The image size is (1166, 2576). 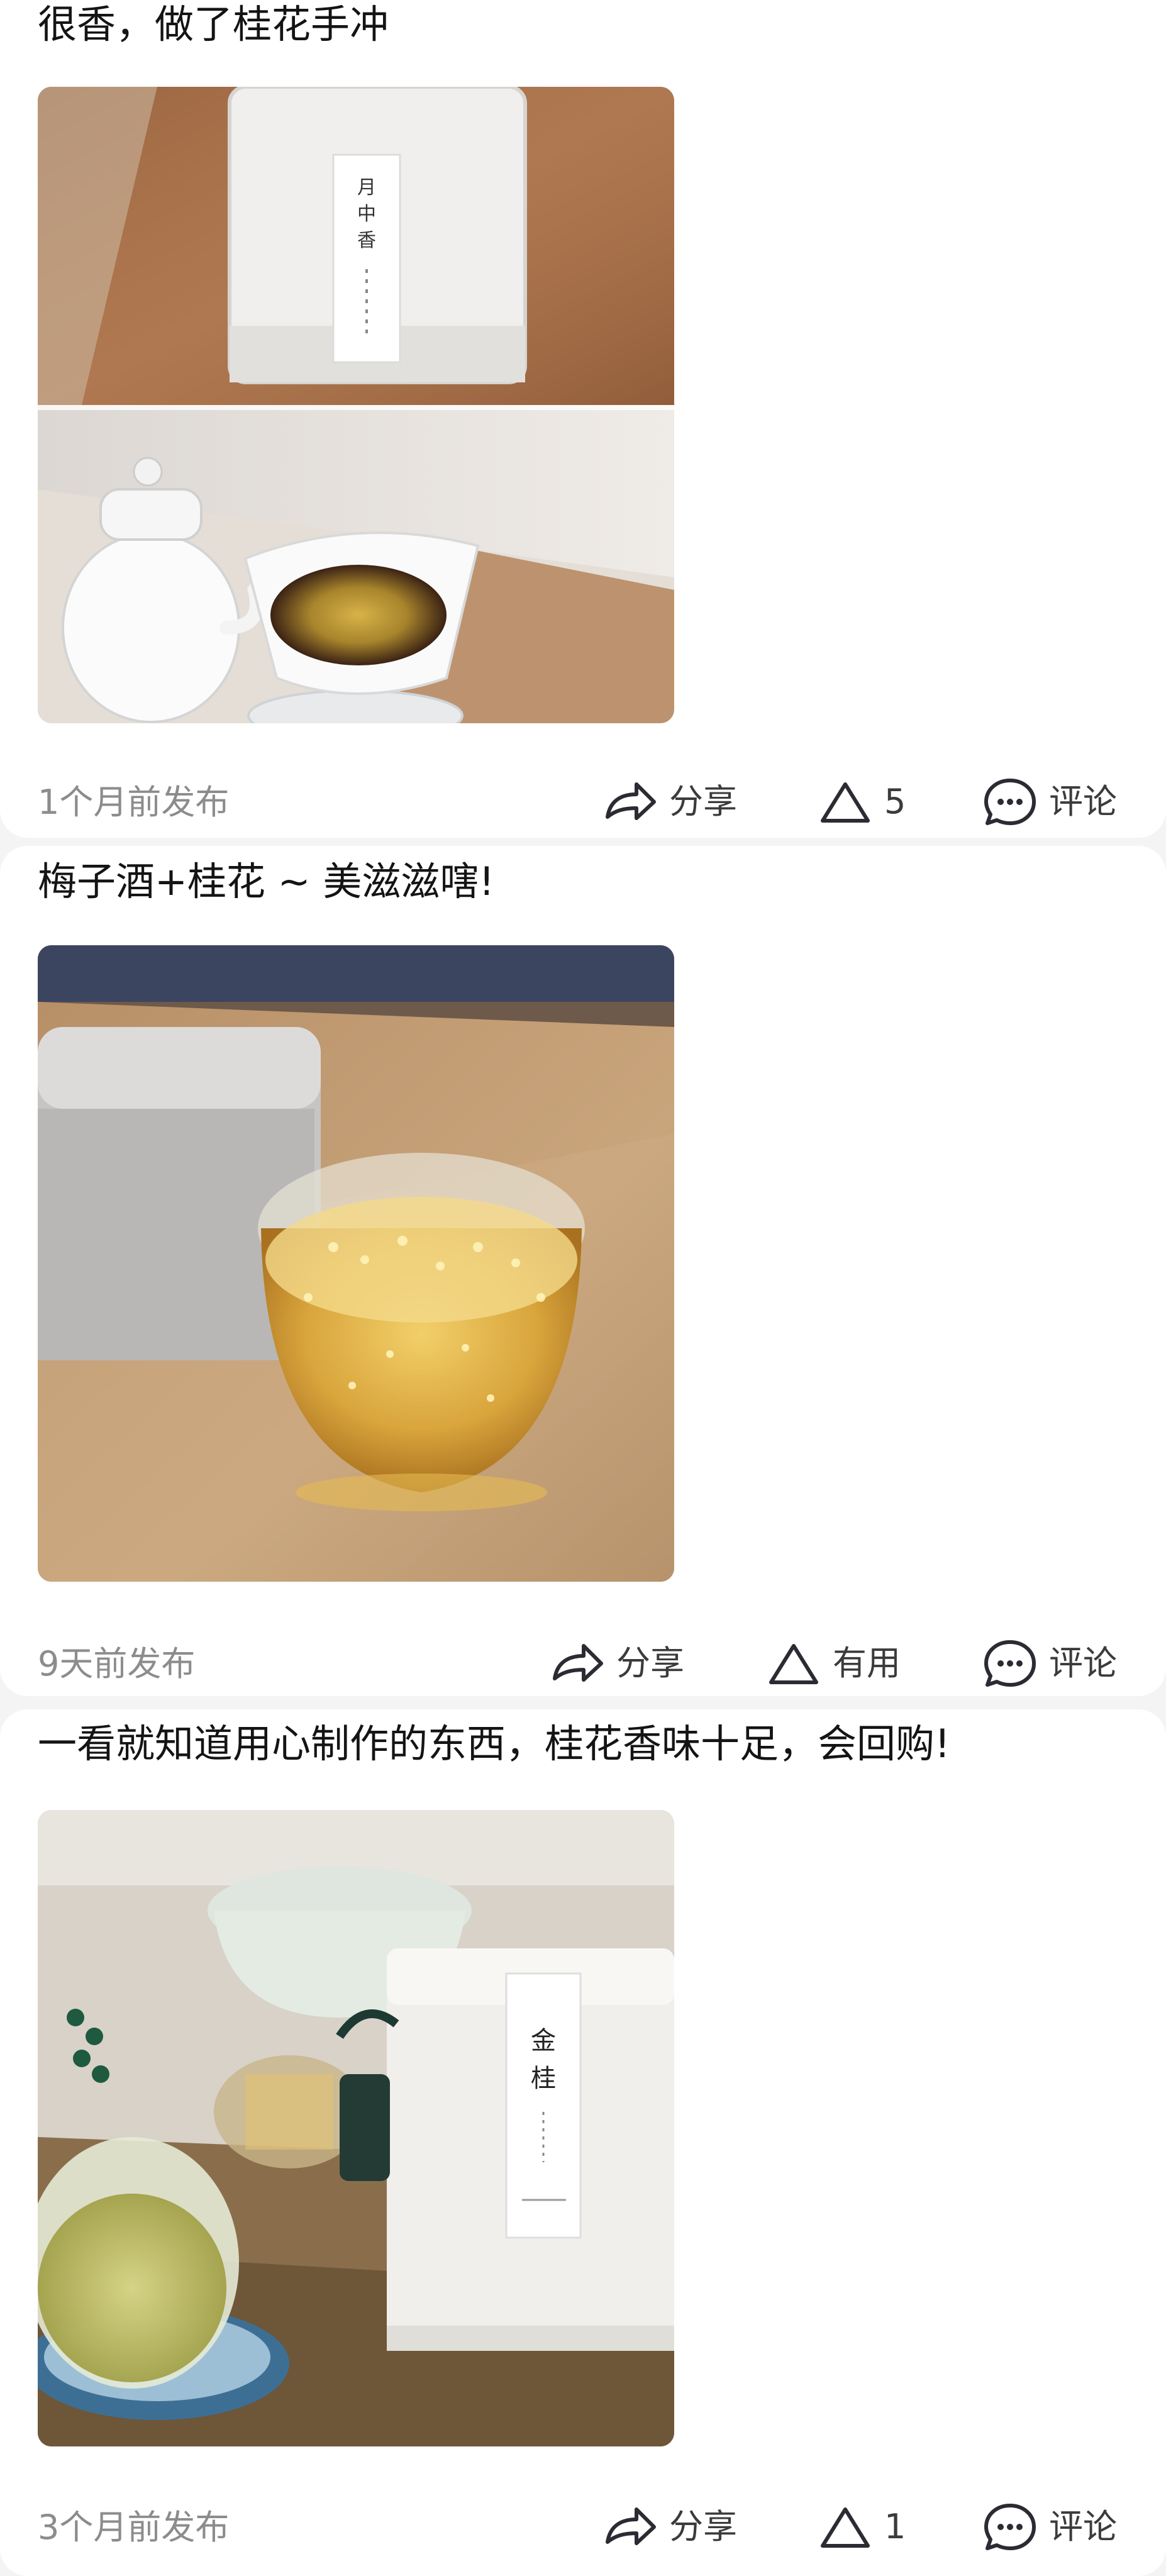 What do you see at coordinates (366, 241) in the screenshot?
I see `svg-text: 香` at bounding box center [366, 241].